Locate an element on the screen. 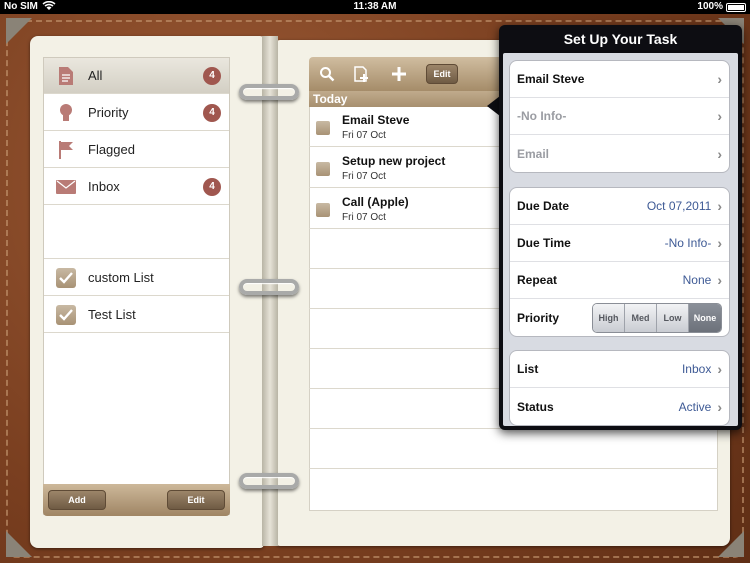 Image resolution: width=750 pixels, height=563 pixels. envelope-icon is located at coordinates (66, 186).